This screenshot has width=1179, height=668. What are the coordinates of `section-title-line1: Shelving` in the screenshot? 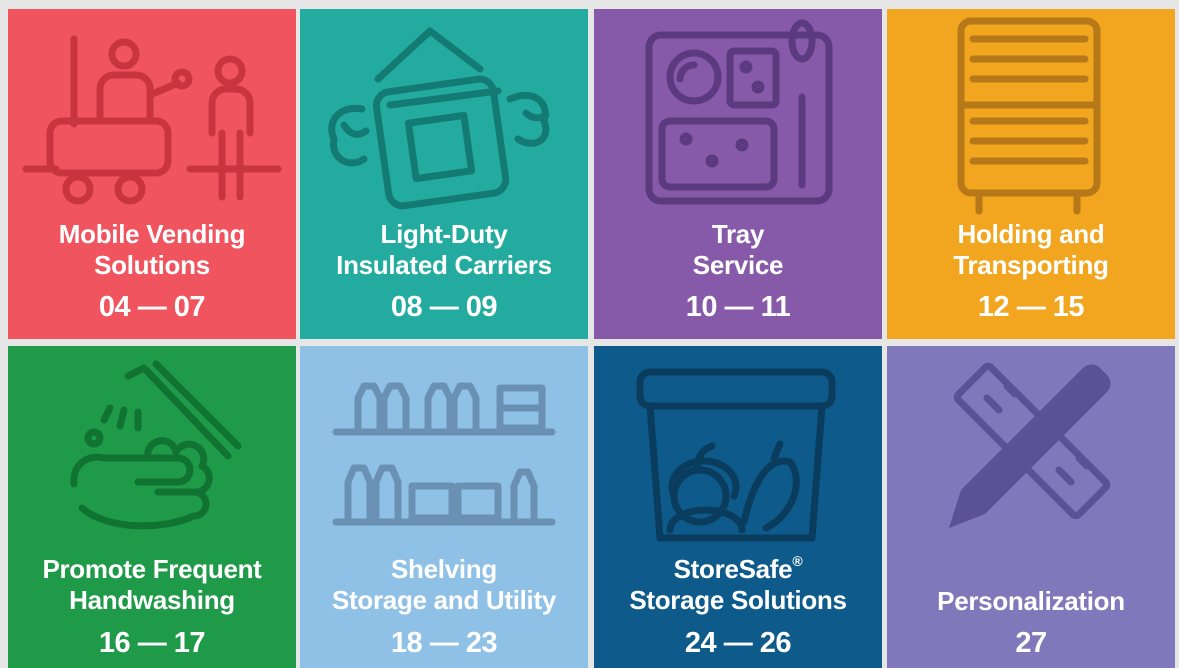 It's located at (444, 569).